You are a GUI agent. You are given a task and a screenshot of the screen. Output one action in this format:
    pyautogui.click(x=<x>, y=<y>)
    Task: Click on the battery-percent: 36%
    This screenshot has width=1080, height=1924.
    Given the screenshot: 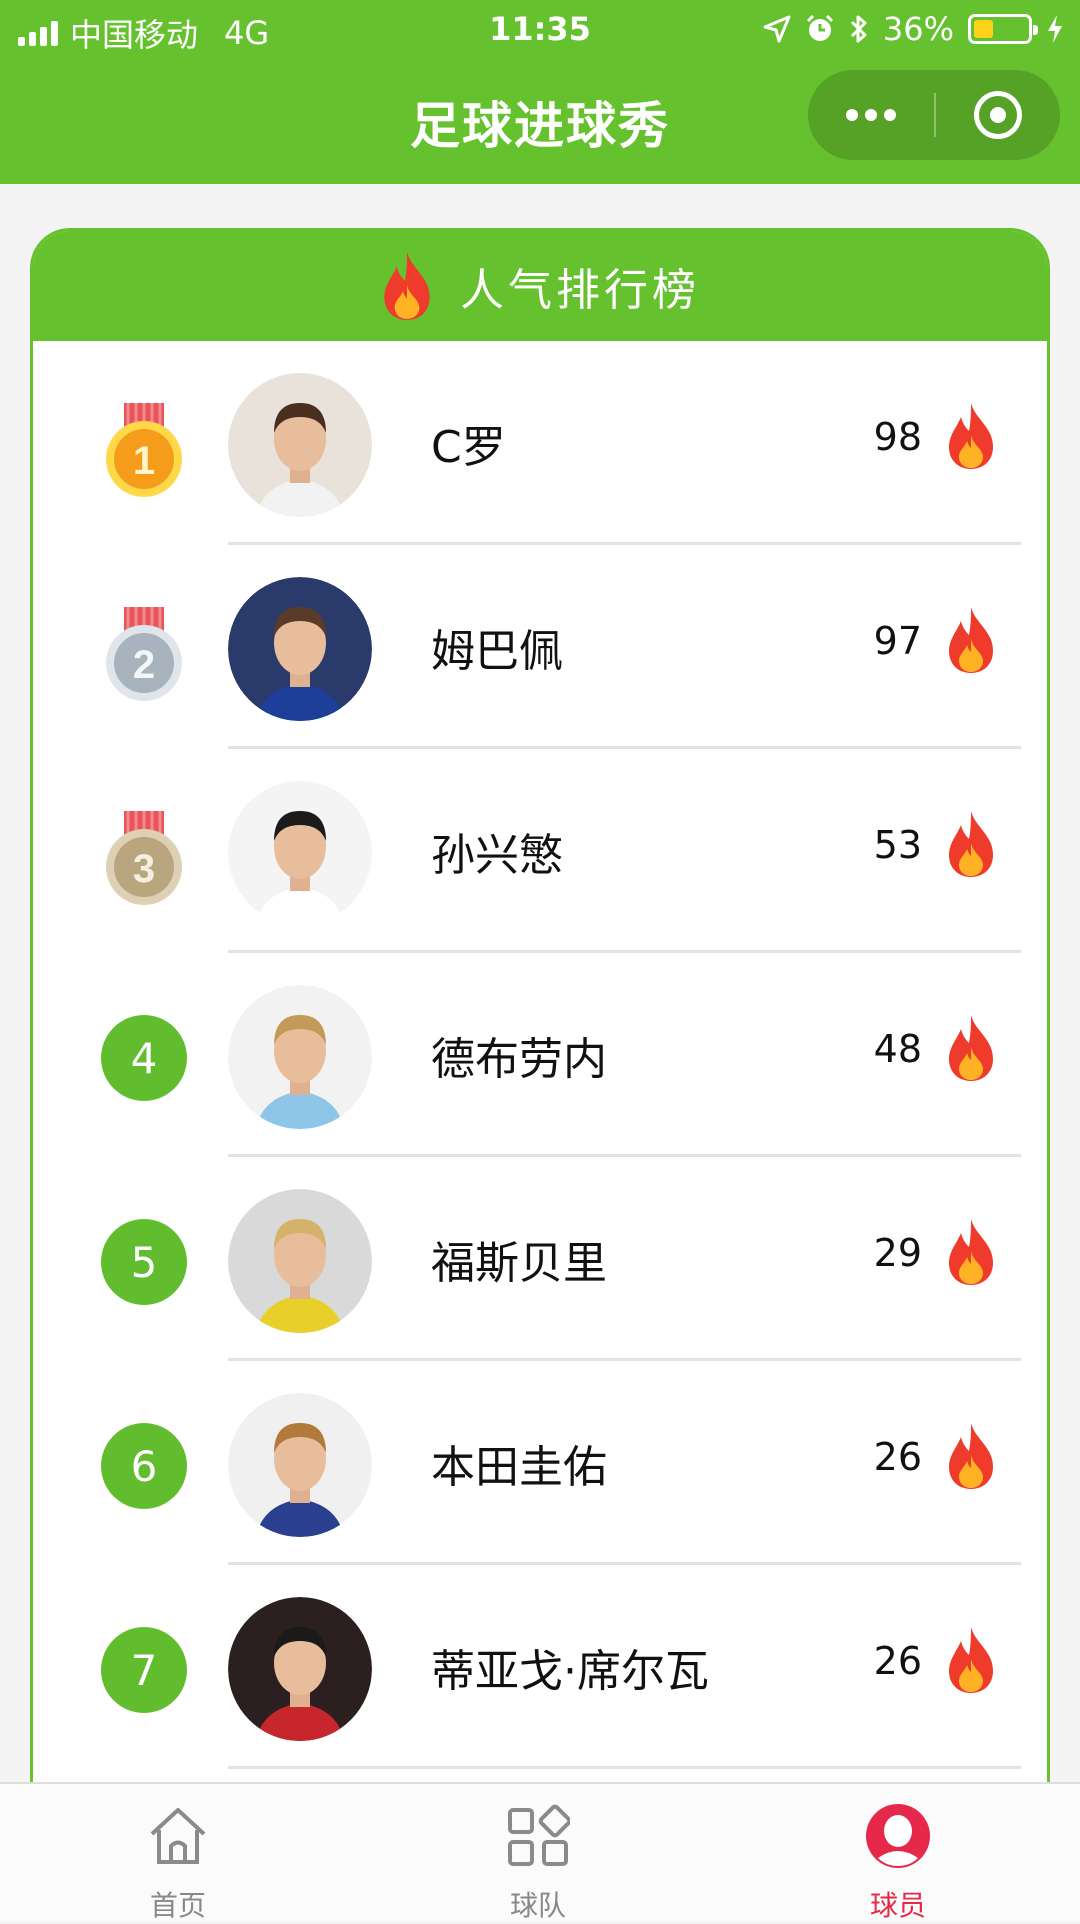 What is the action you would take?
    pyautogui.click(x=918, y=29)
    